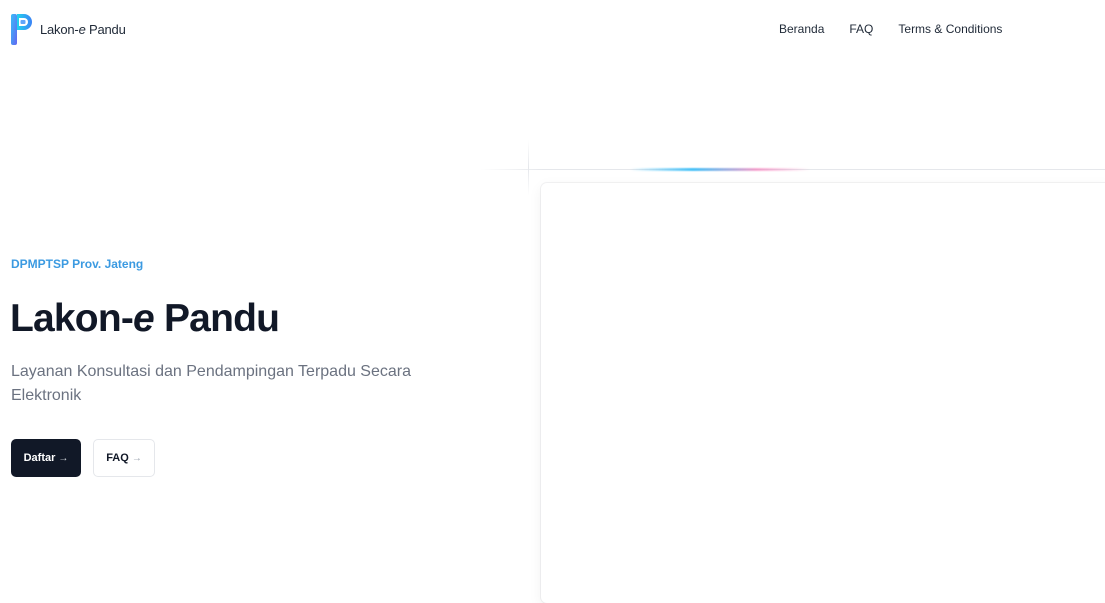  What do you see at coordinates (145, 318) in the screenshot?
I see `hero-title: Lakon-e Pandu` at bounding box center [145, 318].